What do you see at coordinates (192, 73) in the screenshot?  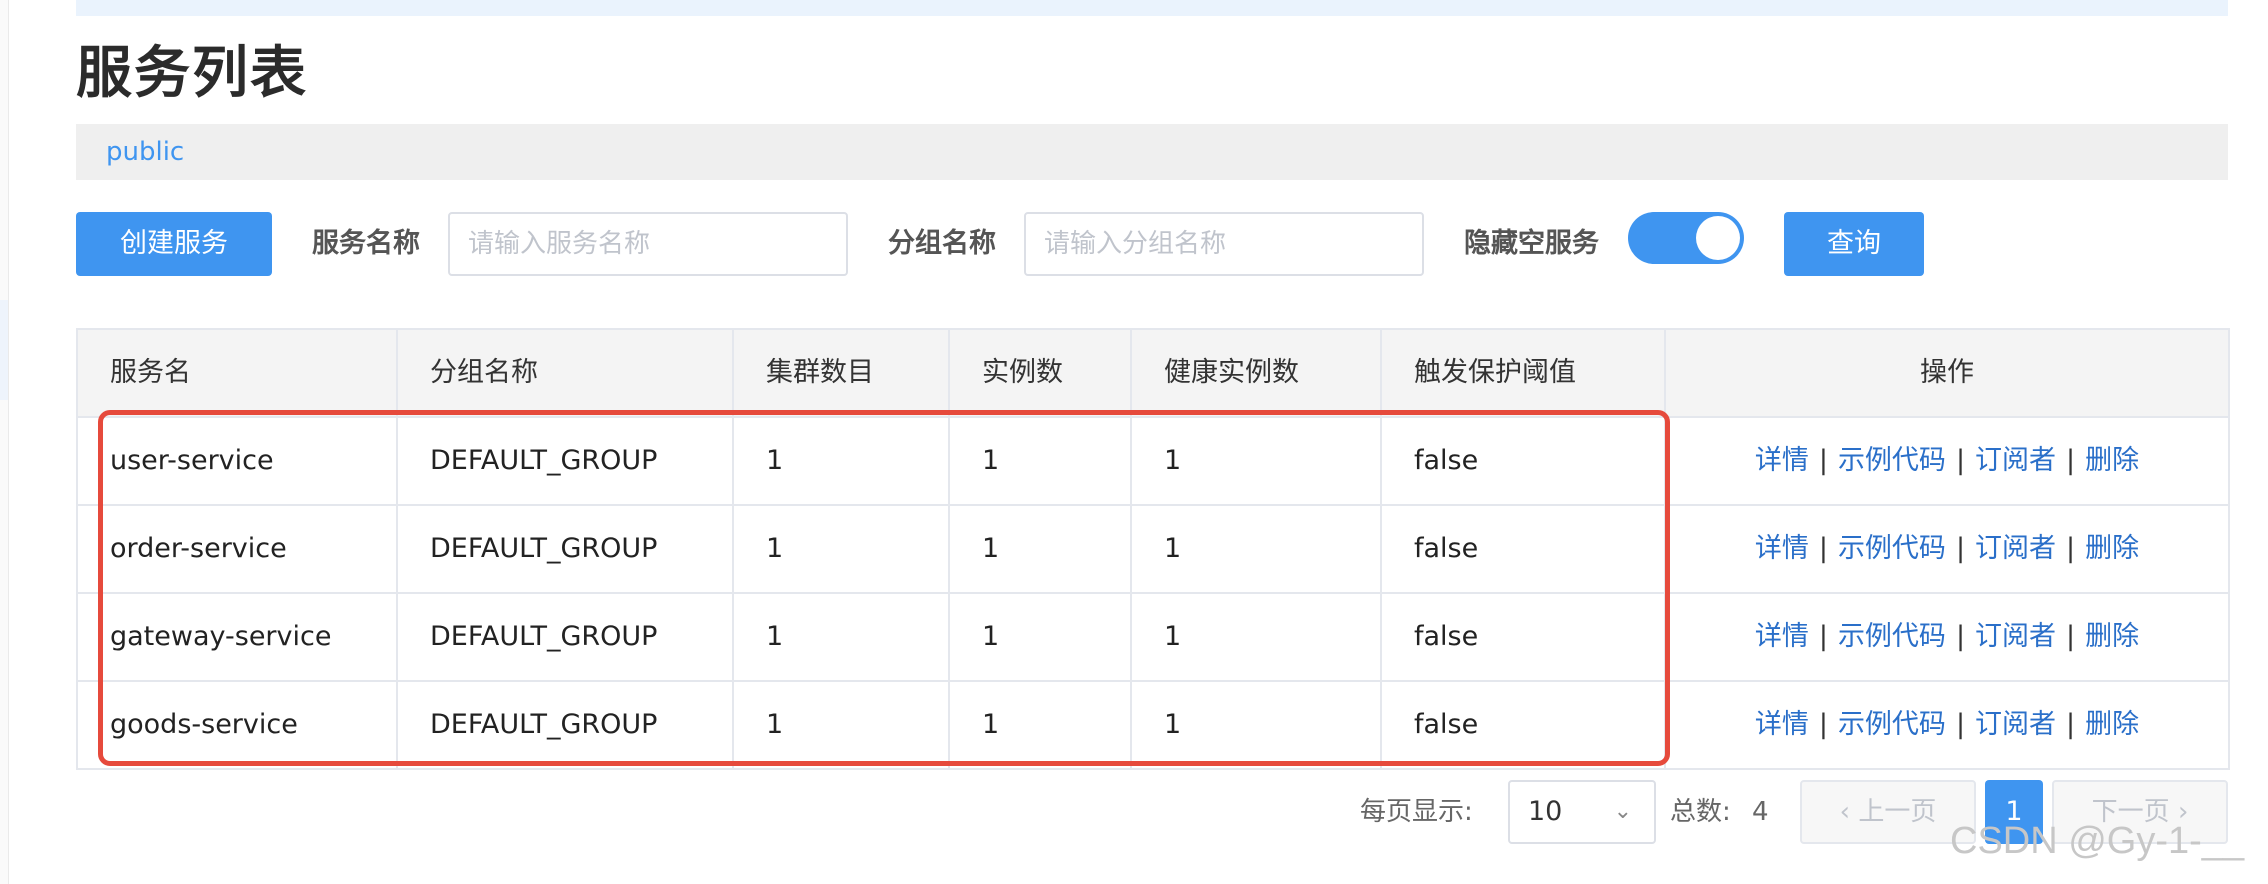 I see `page-title: 服务列表` at bounding box center [192, 73].